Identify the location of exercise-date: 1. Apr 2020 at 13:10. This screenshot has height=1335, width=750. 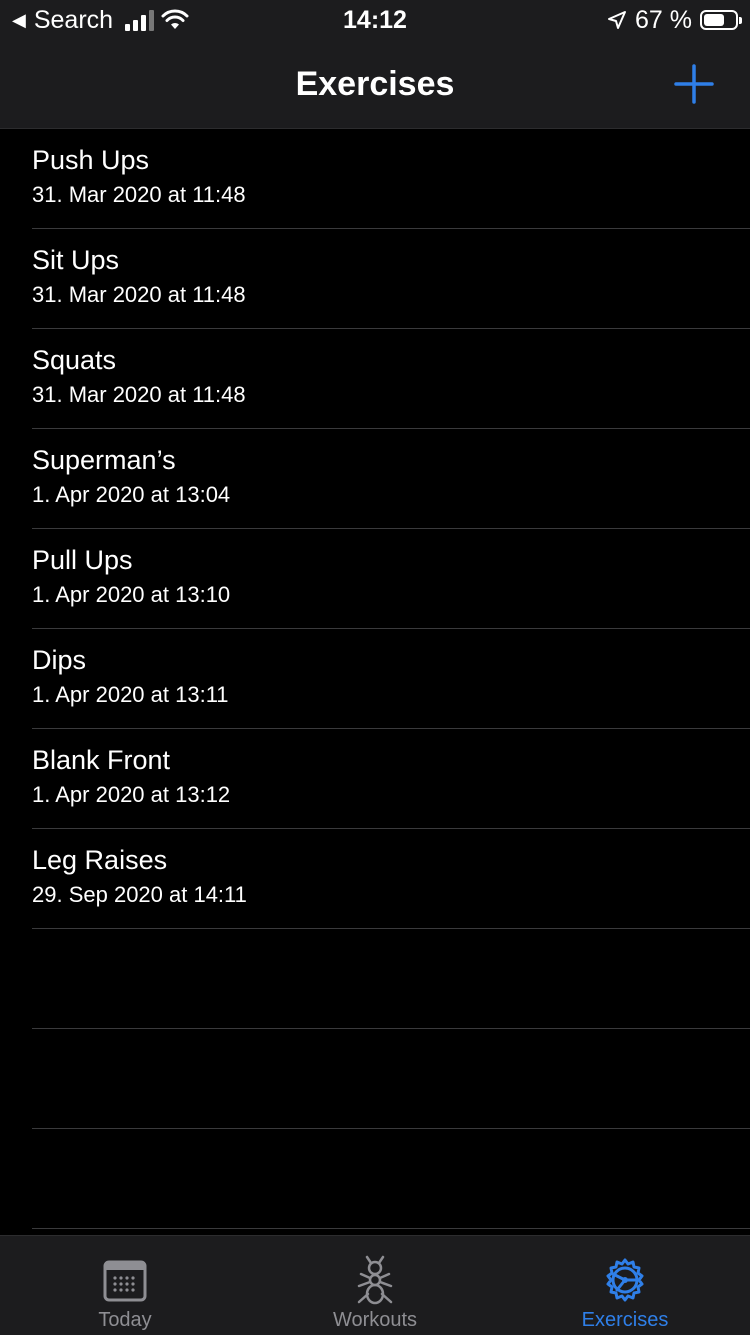
(131, 594).